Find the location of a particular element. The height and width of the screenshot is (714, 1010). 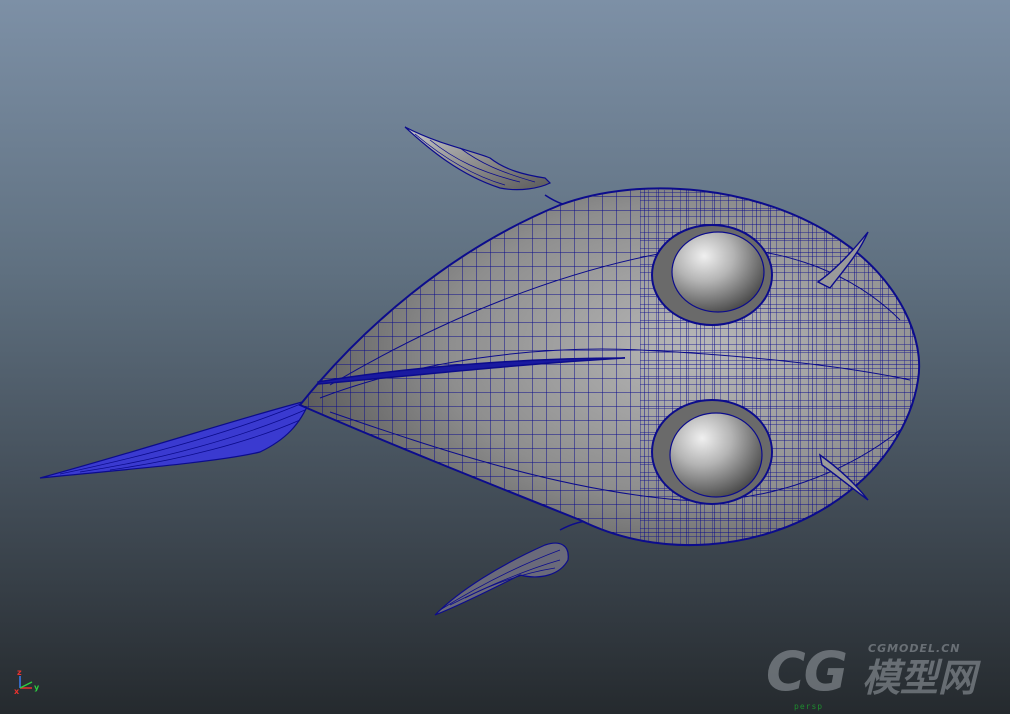

watermark-url: CGMODEL.CN is located at coordinates (914, 648).